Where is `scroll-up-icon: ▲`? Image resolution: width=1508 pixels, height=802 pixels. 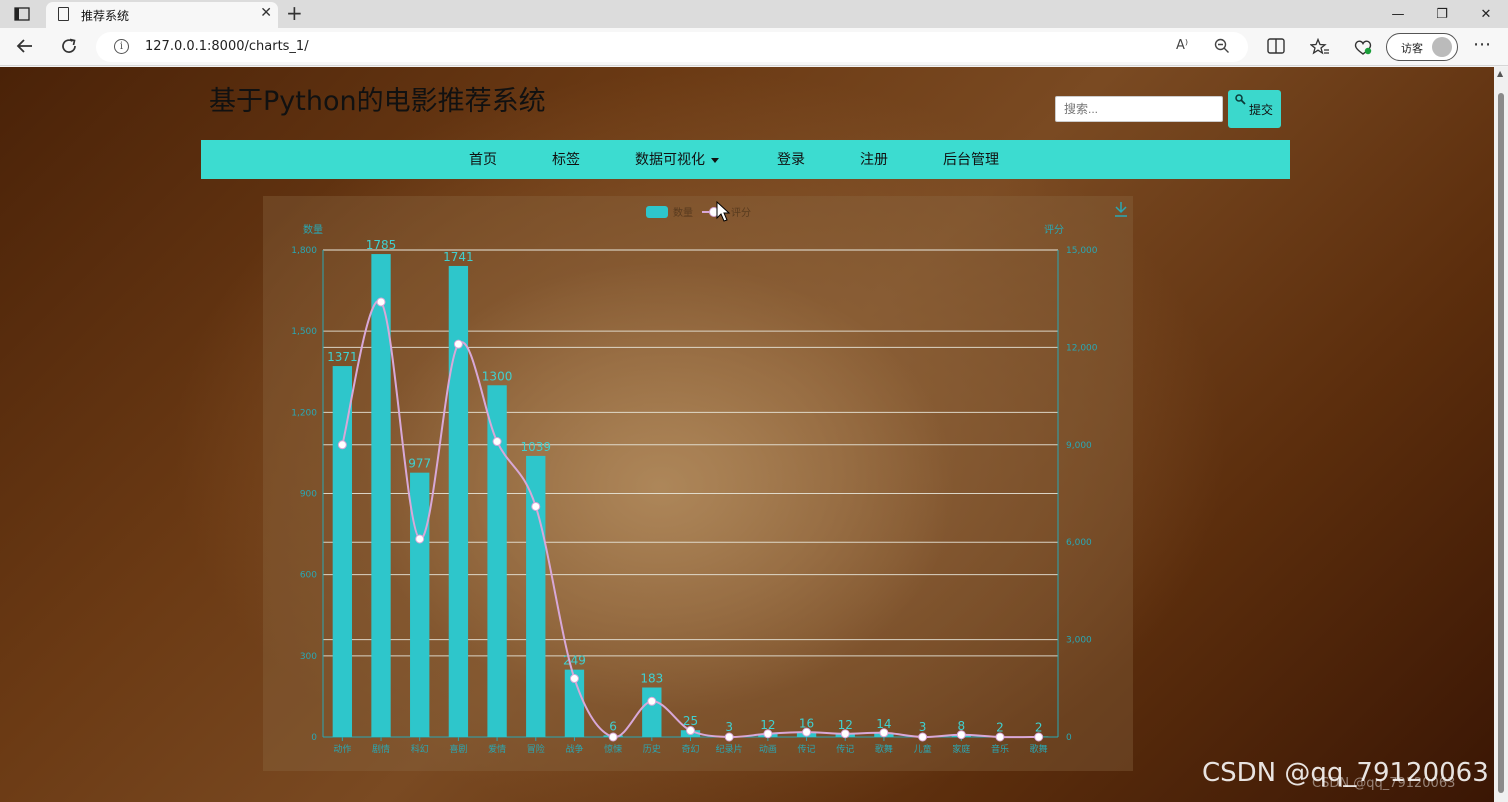
scroll-up-icon: ▲ is located at coordinates (1500, 73).